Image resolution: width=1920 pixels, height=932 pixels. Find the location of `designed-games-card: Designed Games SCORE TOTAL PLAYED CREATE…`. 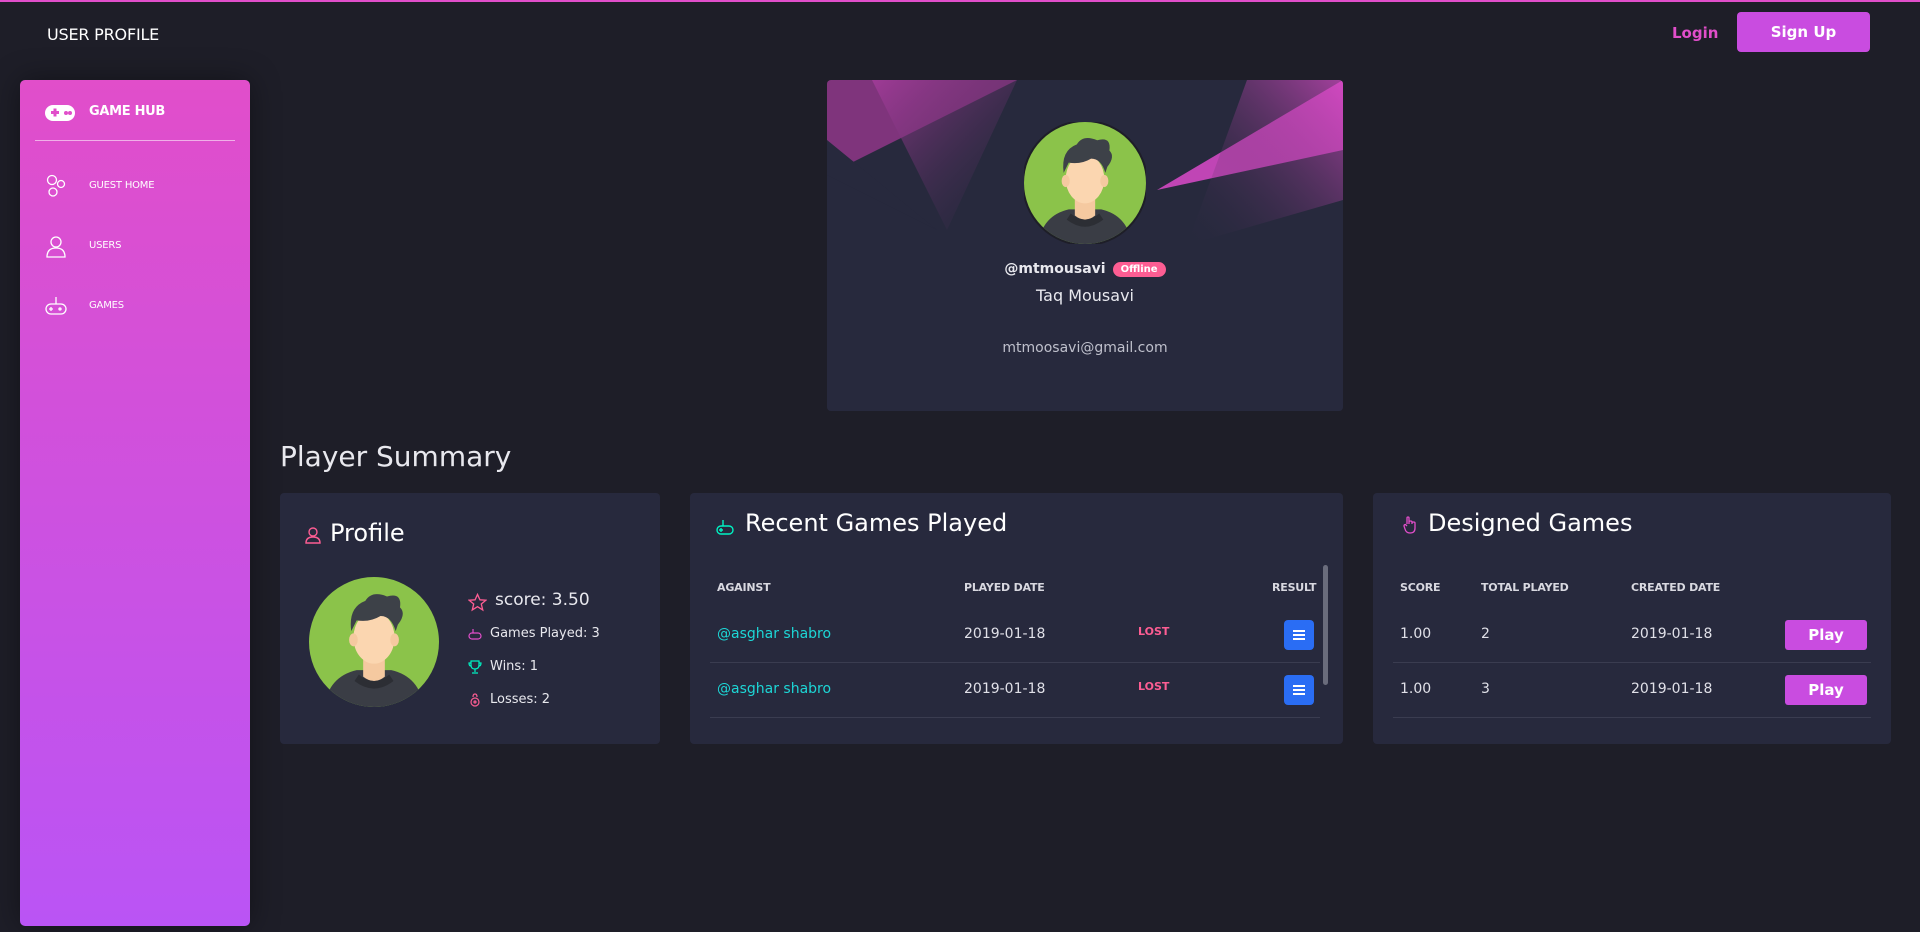

designed-games-card: Designed Games SCORE TOTAL PLAYED CREATE… is located at coordinates (1632, 618).